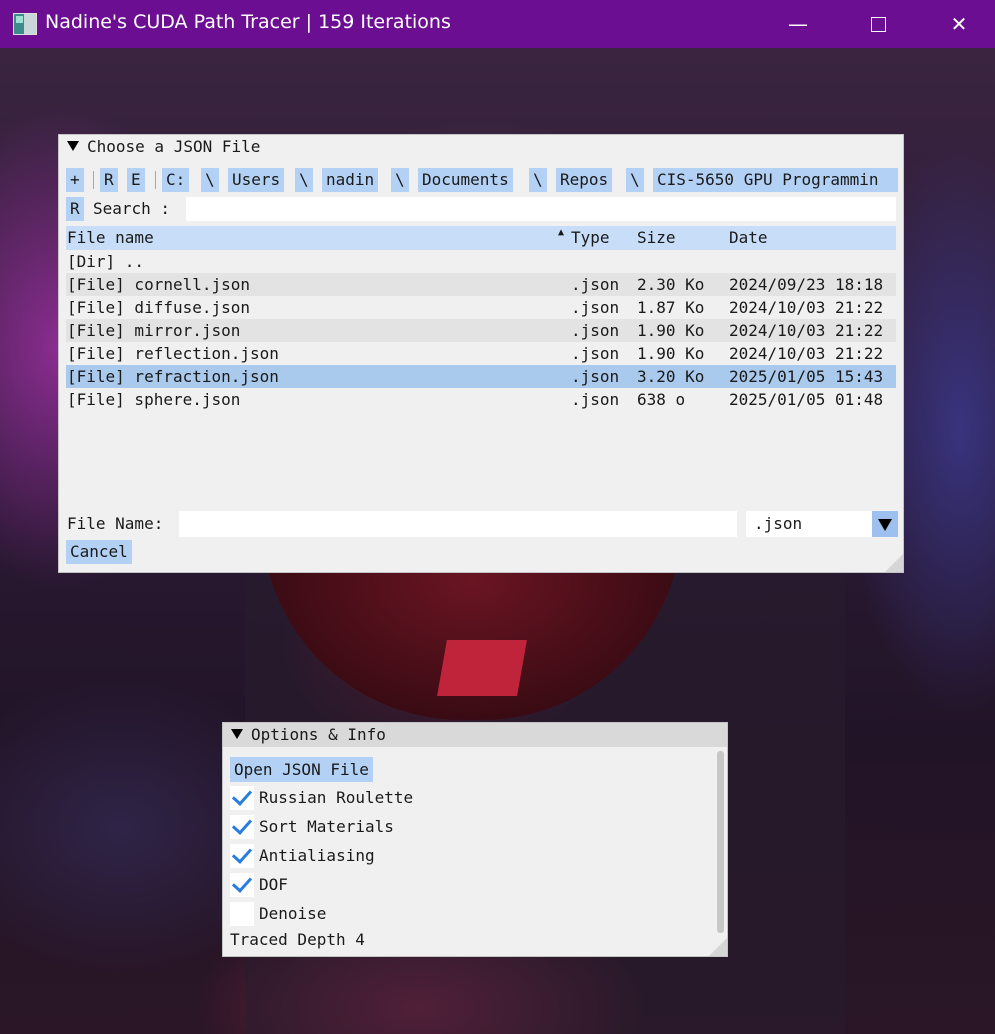 The height and width of the screenshot is (1034, 995). What do you see at coordinates (326, 826) in the screenshot?
I see `checkbox-label: Sort Materials` at bounding box center [326, 826].